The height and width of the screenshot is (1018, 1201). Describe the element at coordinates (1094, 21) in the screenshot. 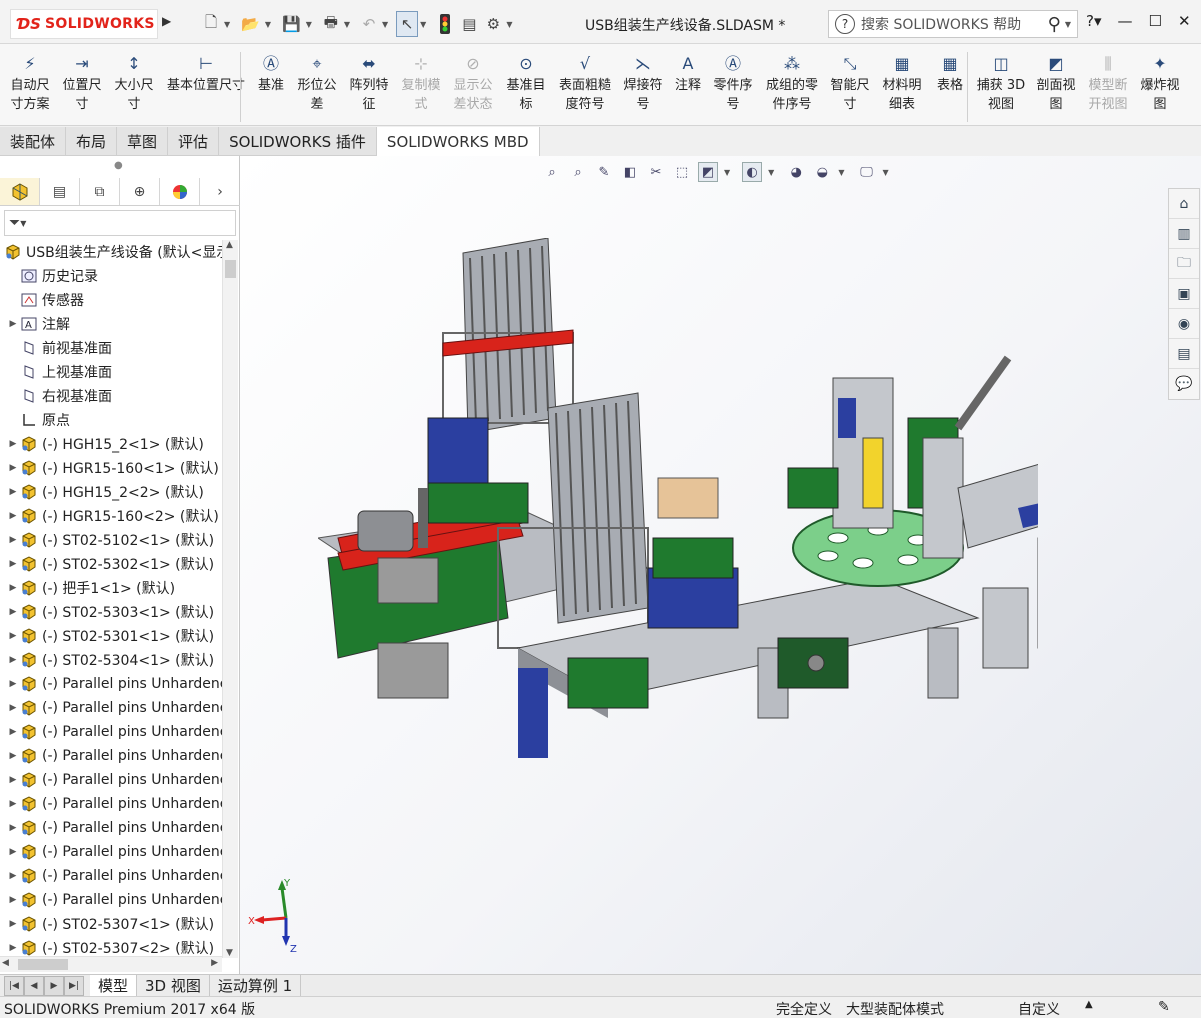

I see `help-menu-icon: ?▾` at that location.